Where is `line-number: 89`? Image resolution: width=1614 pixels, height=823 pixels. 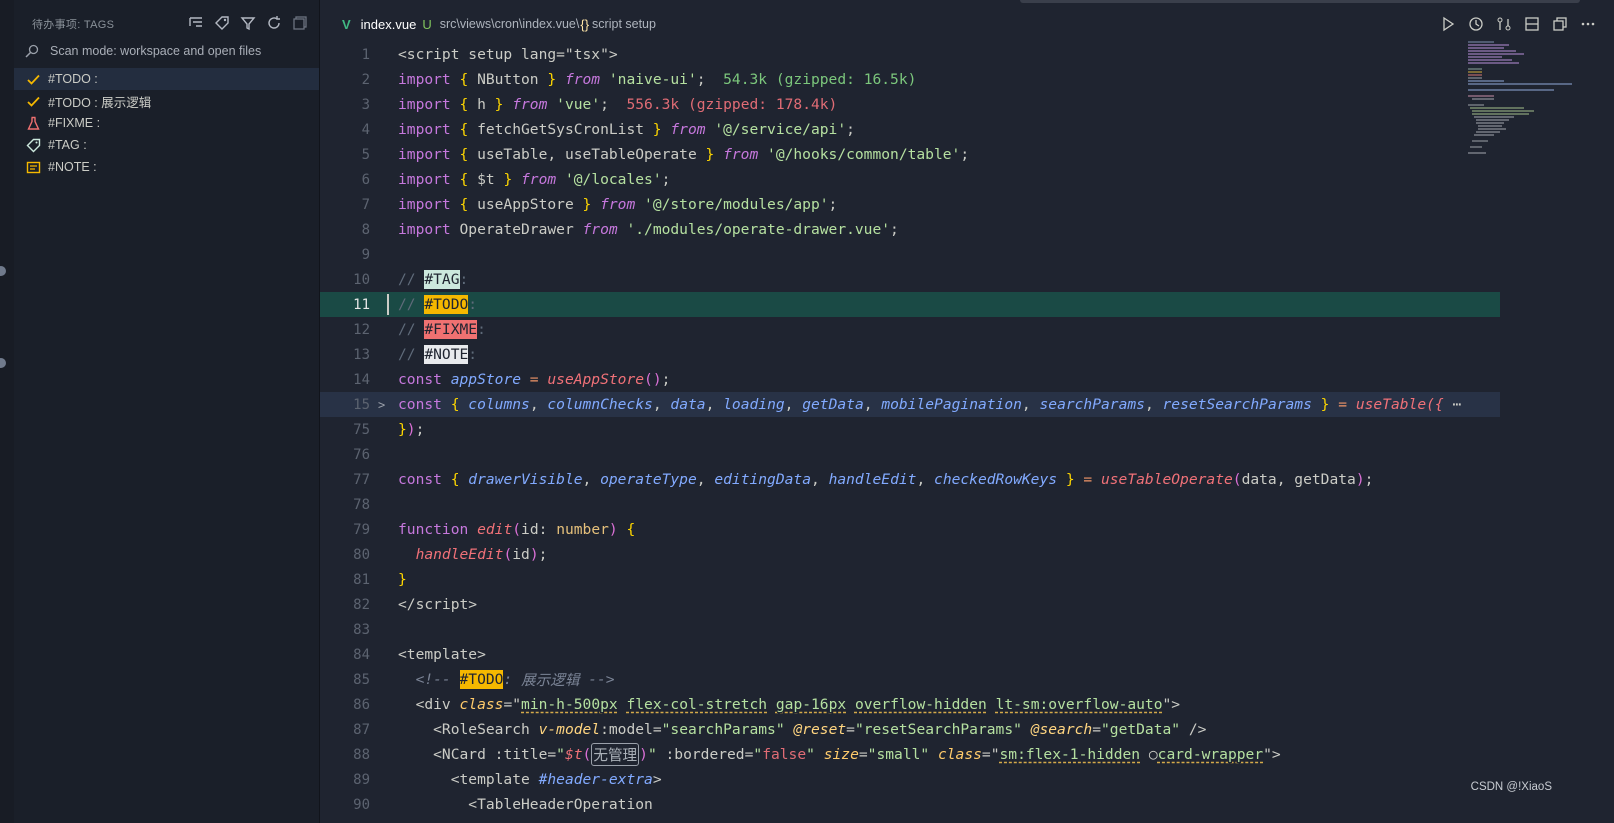
line-number: 89 is located at coordinates (361, 779).